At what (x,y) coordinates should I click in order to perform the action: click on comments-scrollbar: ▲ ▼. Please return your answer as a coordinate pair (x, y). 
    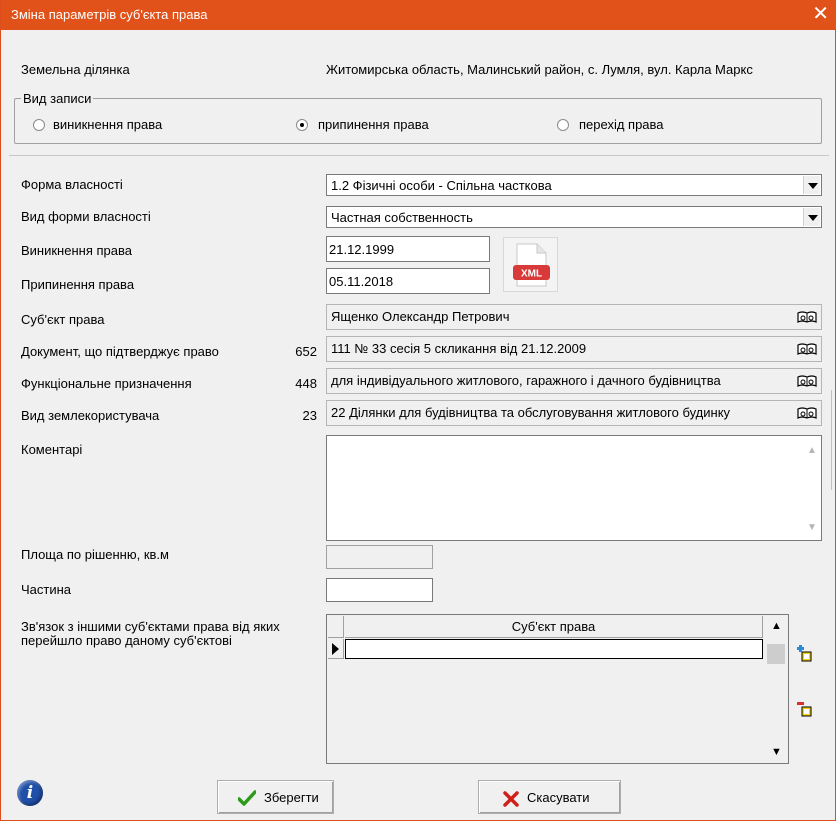
    Looking at the image, I should click on (811, 488).